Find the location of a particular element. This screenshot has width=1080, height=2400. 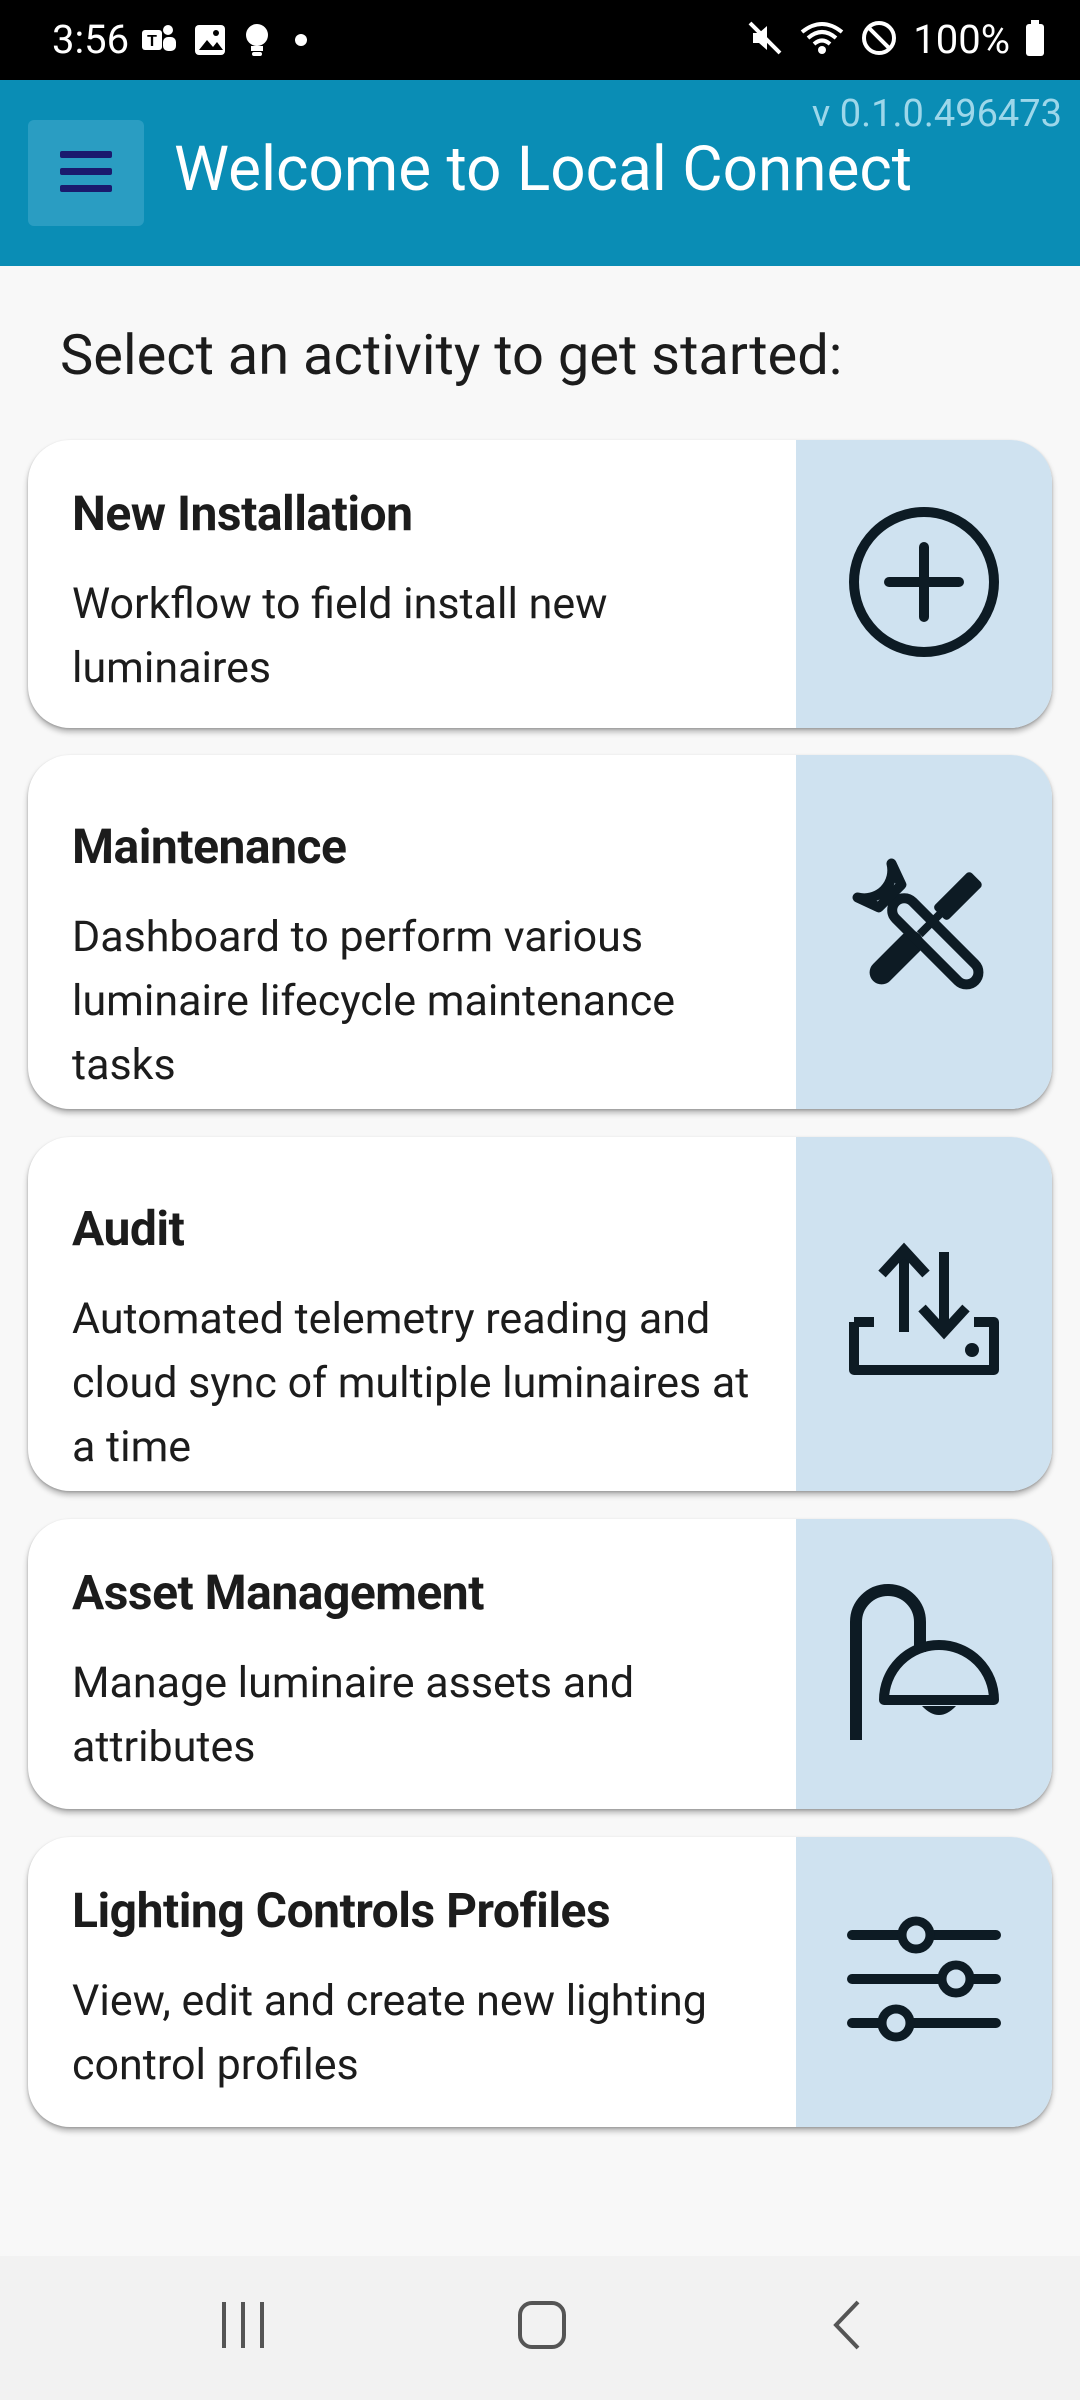

recent-apps-icon is located at coordinates (243, 2327).